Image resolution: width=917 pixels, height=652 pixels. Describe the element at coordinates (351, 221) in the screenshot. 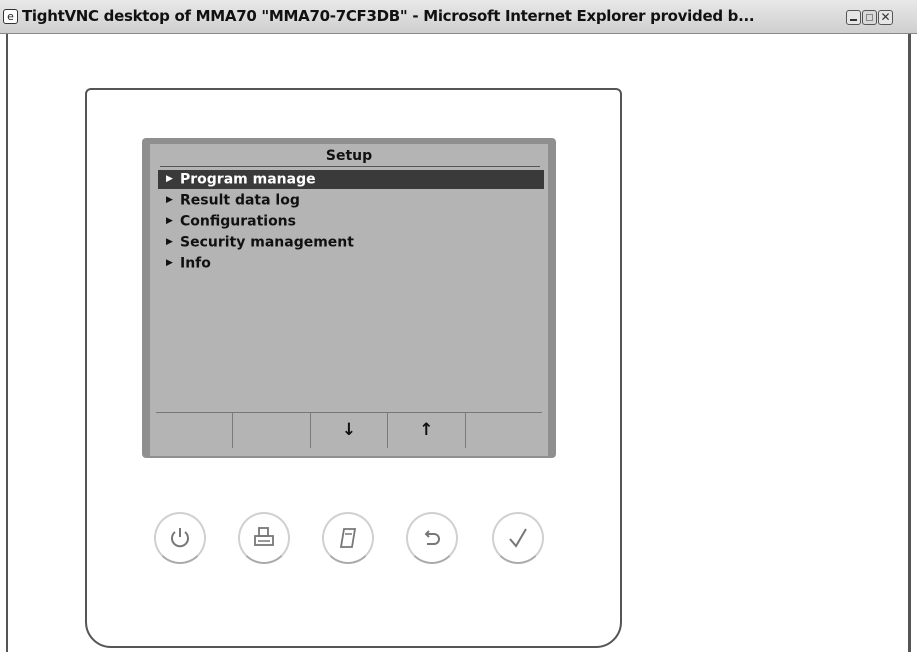

I see `menu-item-configurations: ▶ Configurations` at that location.